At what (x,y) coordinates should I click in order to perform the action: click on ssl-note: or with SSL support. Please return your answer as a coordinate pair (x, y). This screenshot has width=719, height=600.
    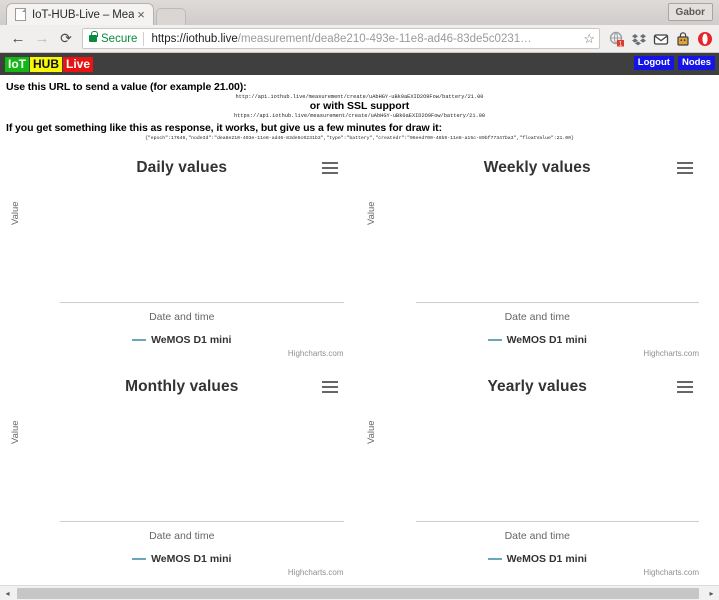
    Looking at the image, I should click on (359, 106).